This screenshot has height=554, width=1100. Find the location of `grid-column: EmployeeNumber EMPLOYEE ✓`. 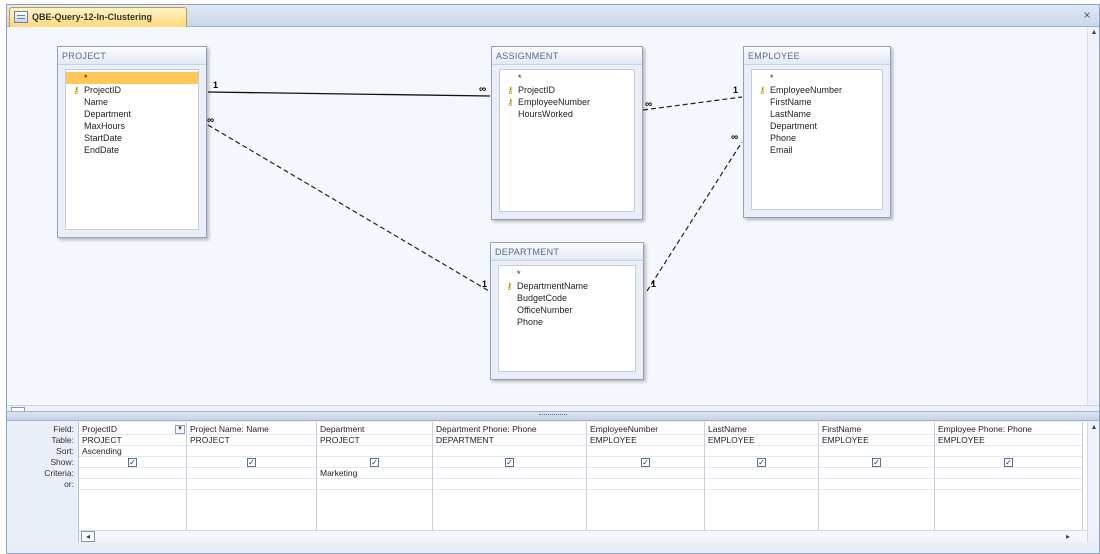

grid-column: EmployeeNumber EMPLOYEE ✓ is located at coordinates (646, 476).